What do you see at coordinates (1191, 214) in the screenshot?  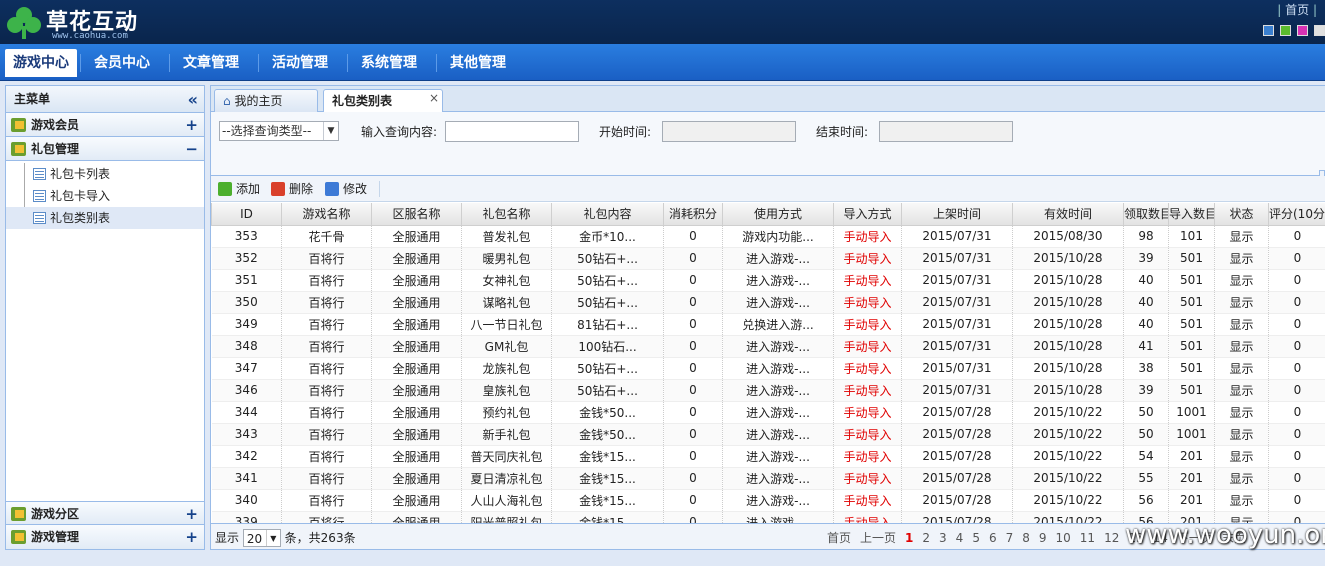 I see `column-header: 导入数目` at bounding box center [1191, 214].